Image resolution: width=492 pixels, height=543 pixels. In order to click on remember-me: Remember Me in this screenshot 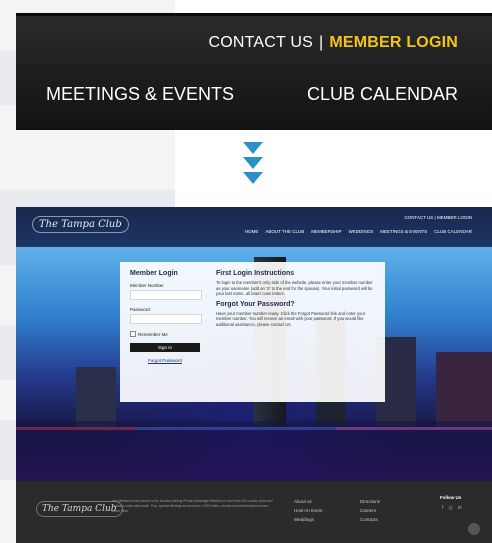, I will do `click(166, 334)`.